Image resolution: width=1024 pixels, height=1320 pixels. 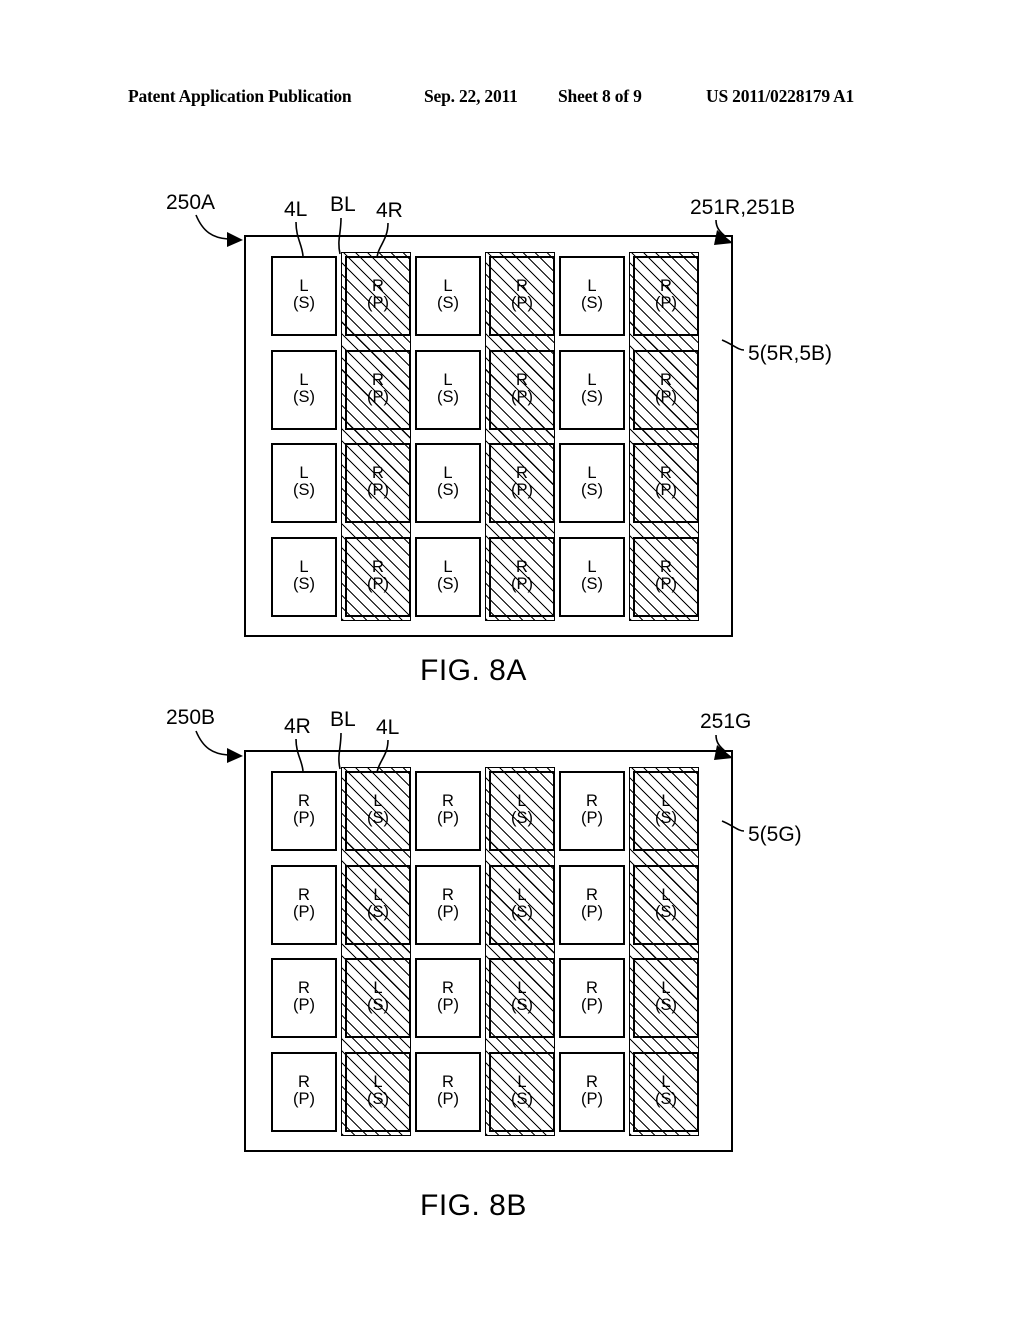 What do you see at coordinates (389, 210) in the screenshot?
I see `fig-8a-label-4R: 4R` at bounding box center [389, 210].